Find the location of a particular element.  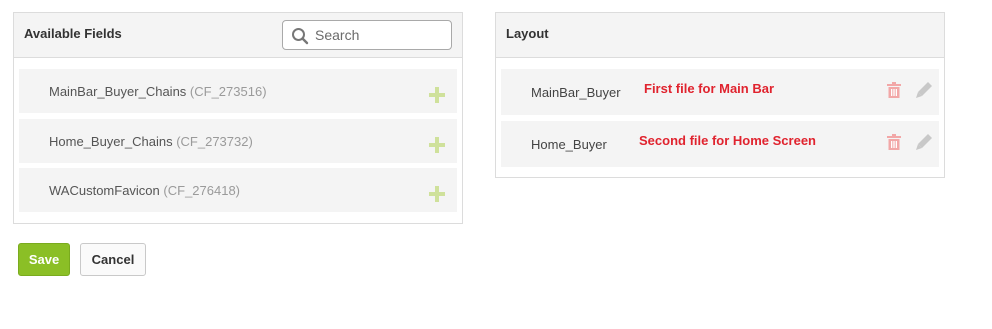

field-row: WACustomFavicon (CF_276418) is located at coordinates (238, 190).